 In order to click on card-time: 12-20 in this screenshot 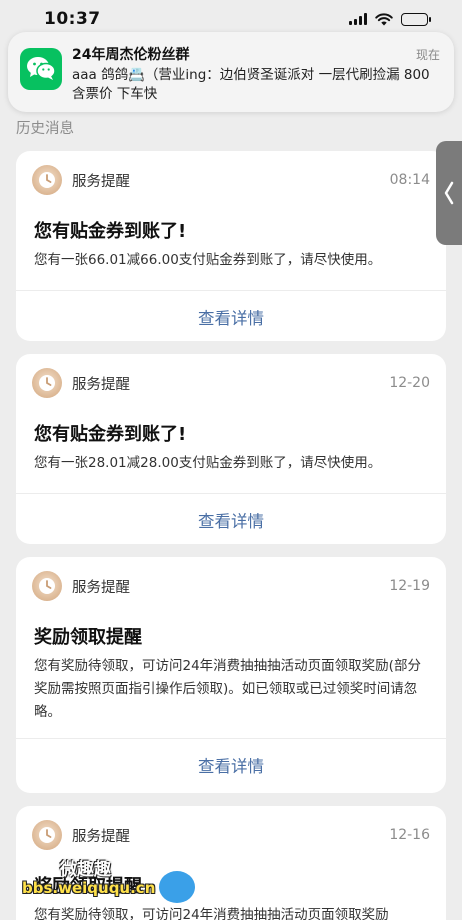, I will do `click(409, 383)`.